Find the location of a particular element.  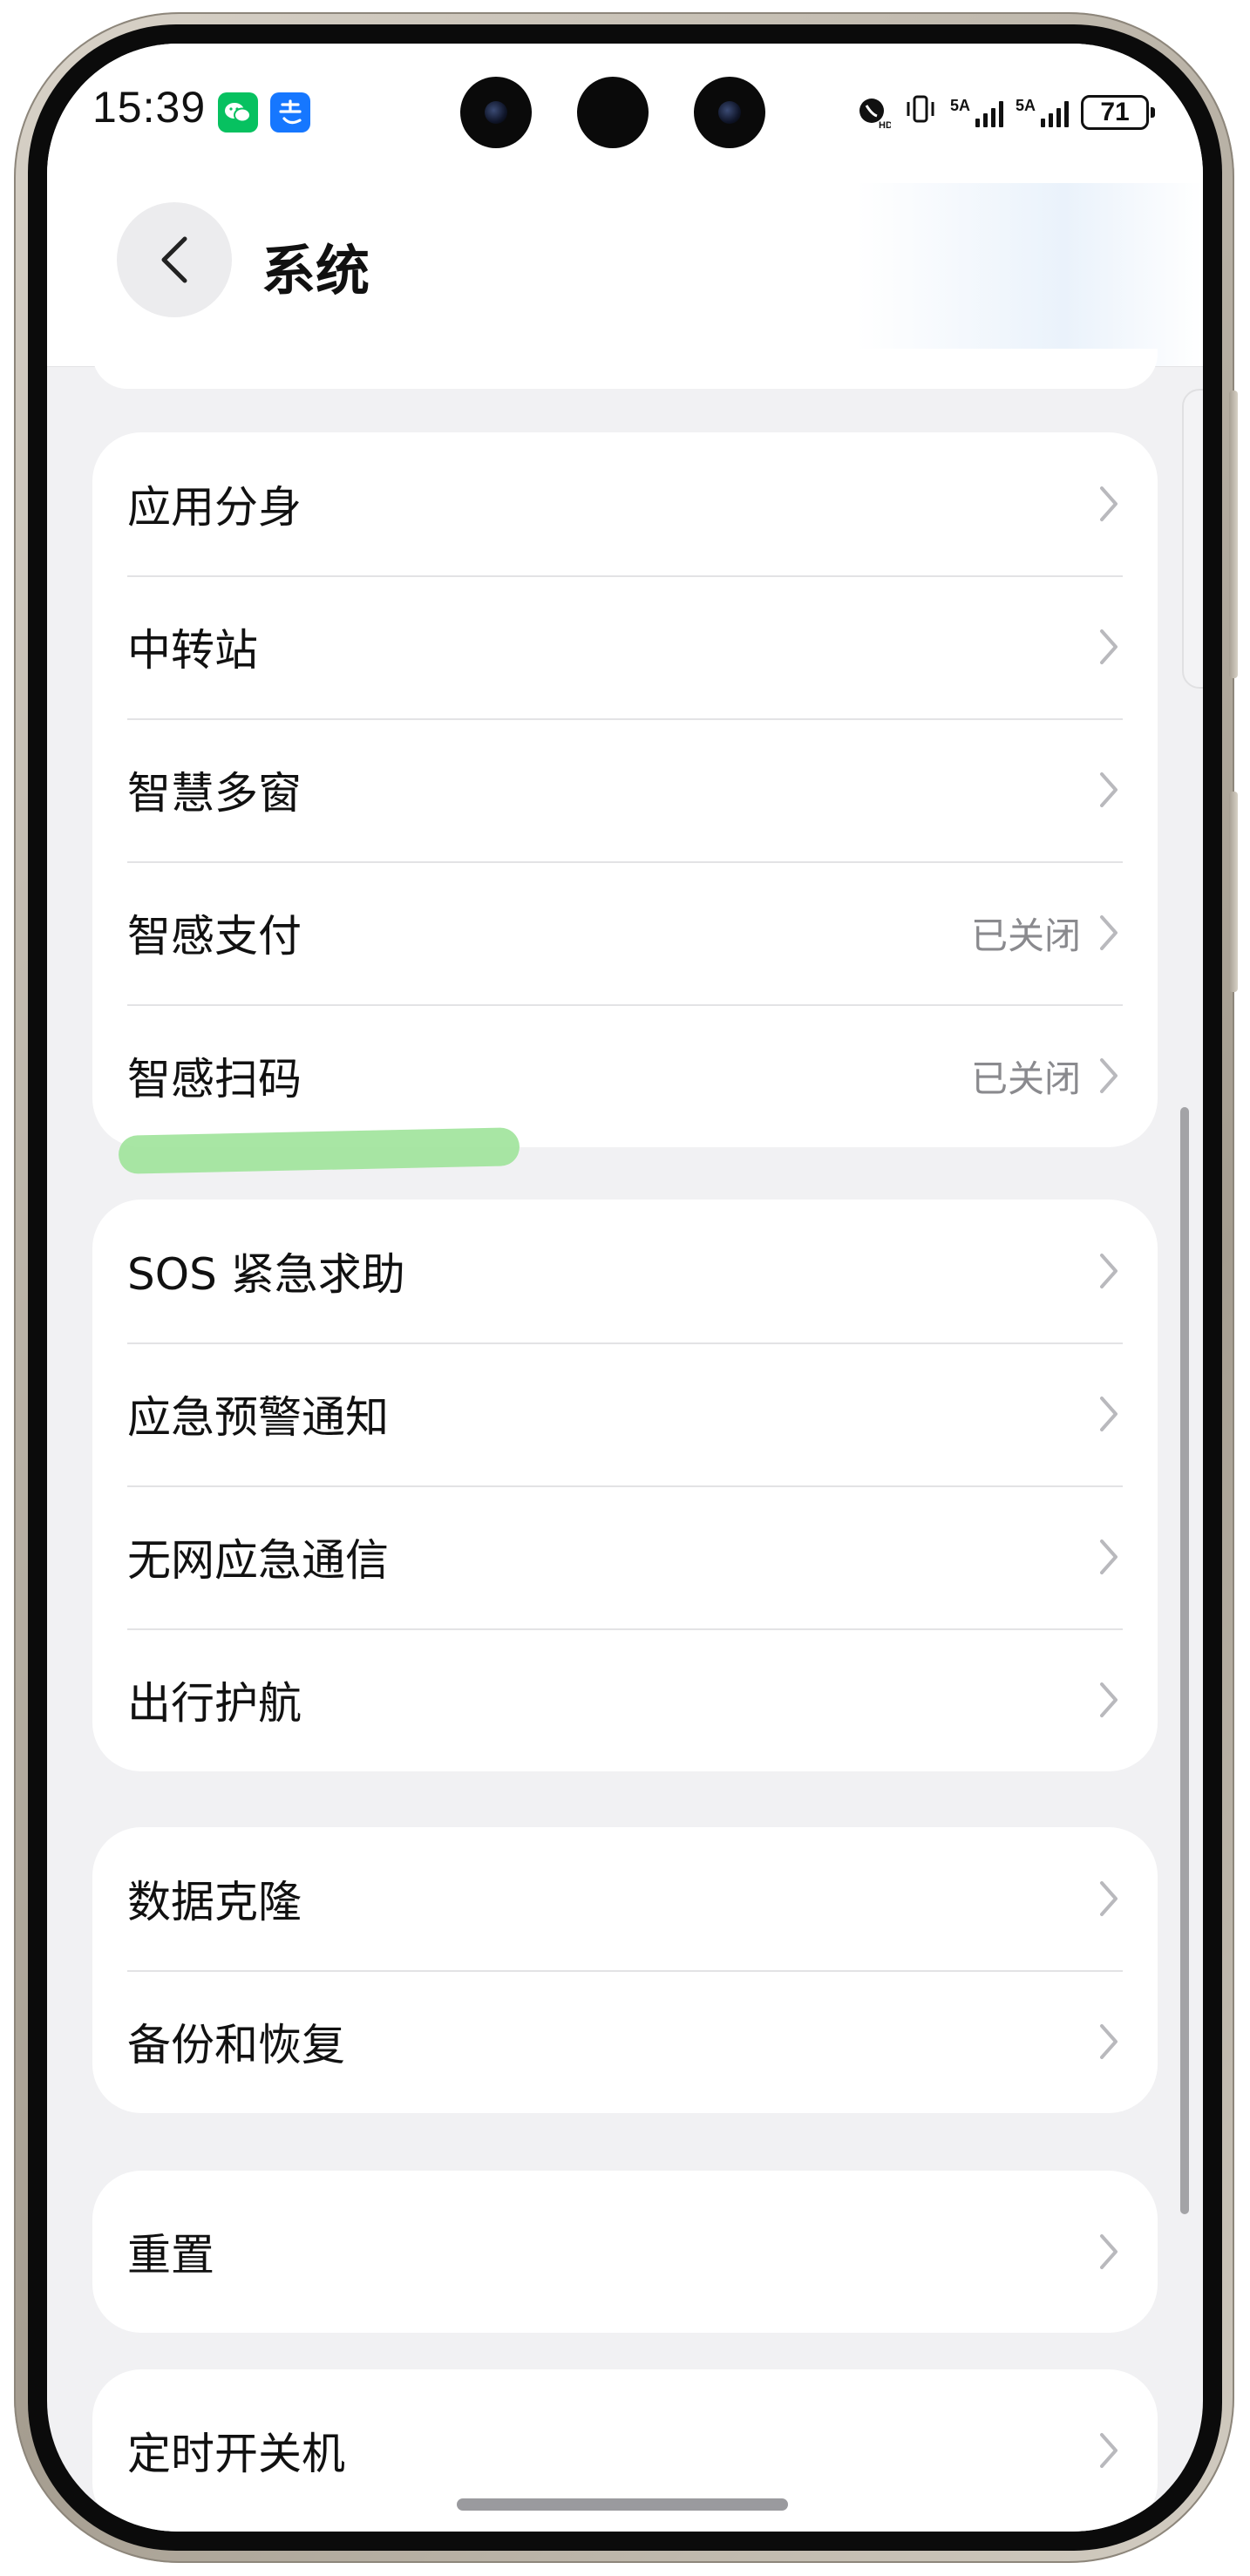

network-type-2-label: 5A is located at coordinates (1025, 106).